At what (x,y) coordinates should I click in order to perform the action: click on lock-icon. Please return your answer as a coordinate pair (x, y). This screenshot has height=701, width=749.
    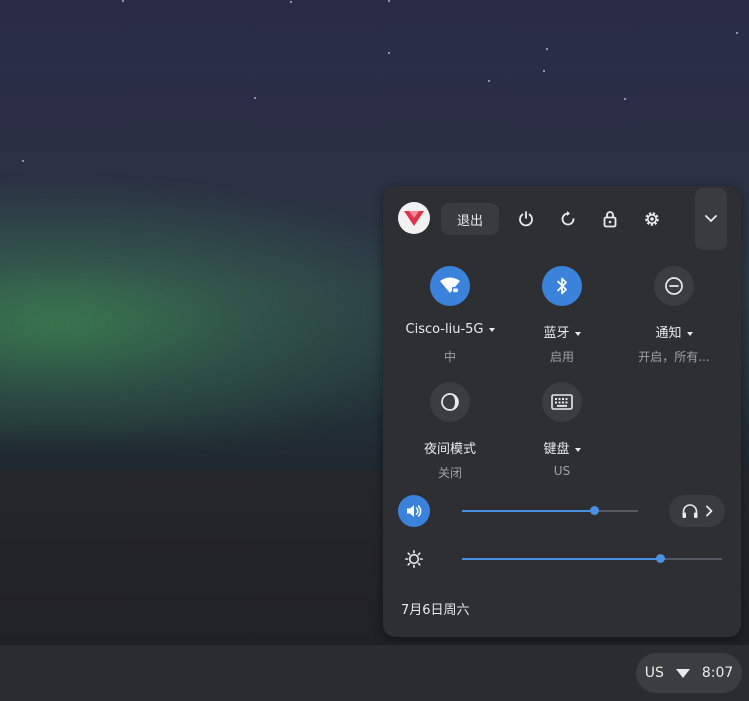
    Looking at the image, I should click on (610, 219).